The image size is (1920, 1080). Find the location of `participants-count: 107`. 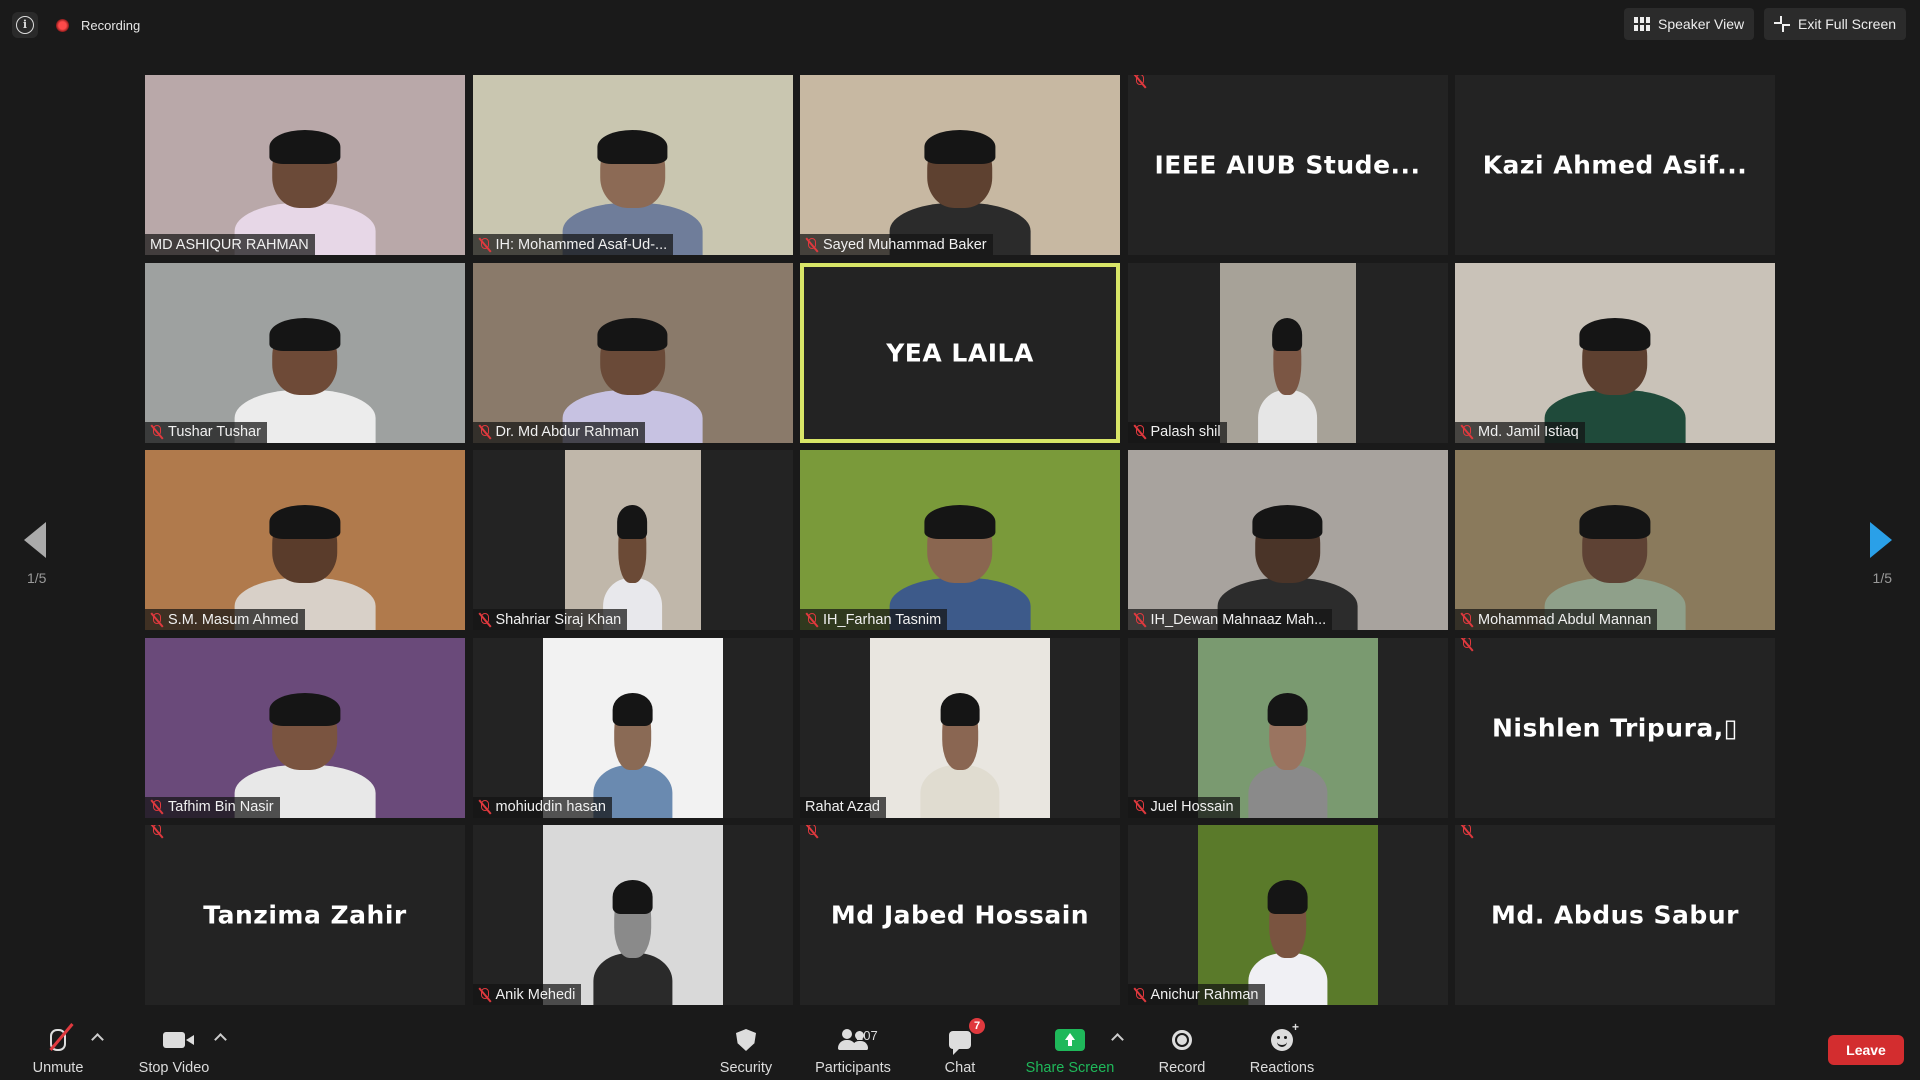

participants-count: 107 is located at coordinates (867, 1035).